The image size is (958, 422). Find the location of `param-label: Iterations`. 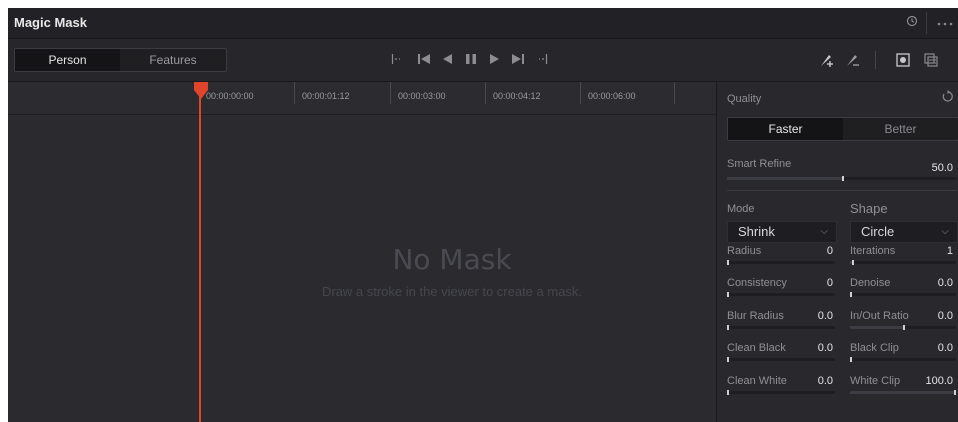

param-label: Iterations is located at coordinates (873, 251).